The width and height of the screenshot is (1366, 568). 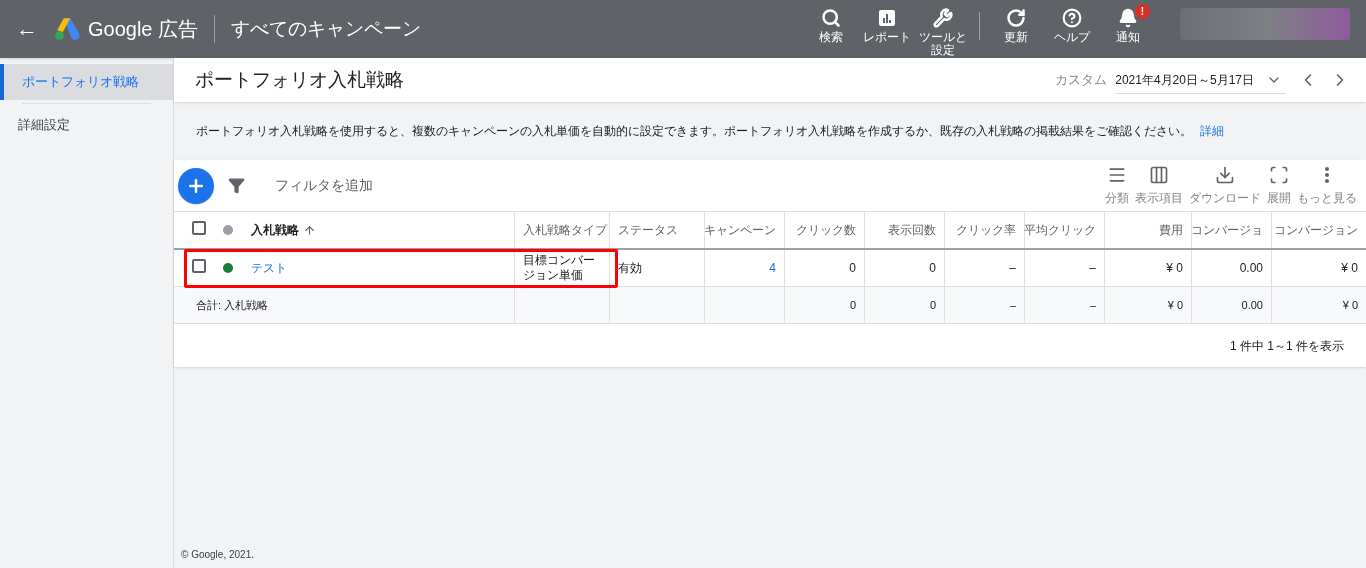 I want to click on bar-chart-icon, so click(x=887, y=18).